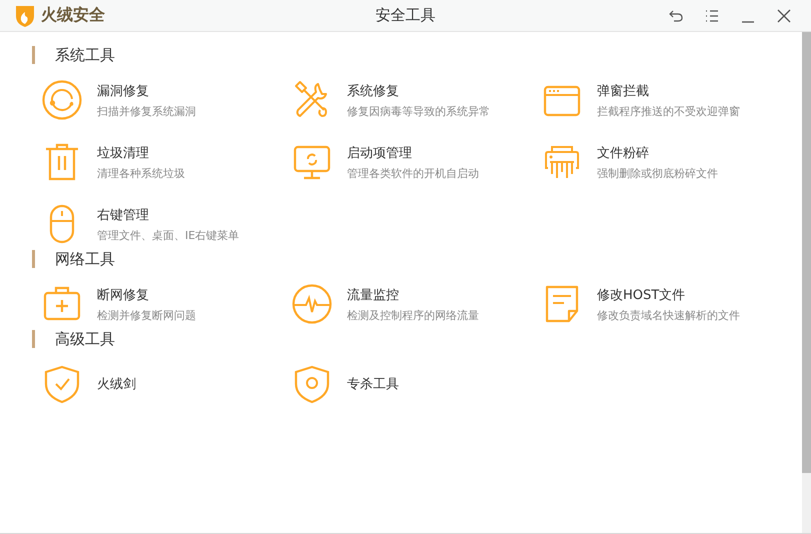  Describe the element at coordinates (146, 111) in the screenshot. I see `tool-description: 扫描并修复系统漏洞` at that location.